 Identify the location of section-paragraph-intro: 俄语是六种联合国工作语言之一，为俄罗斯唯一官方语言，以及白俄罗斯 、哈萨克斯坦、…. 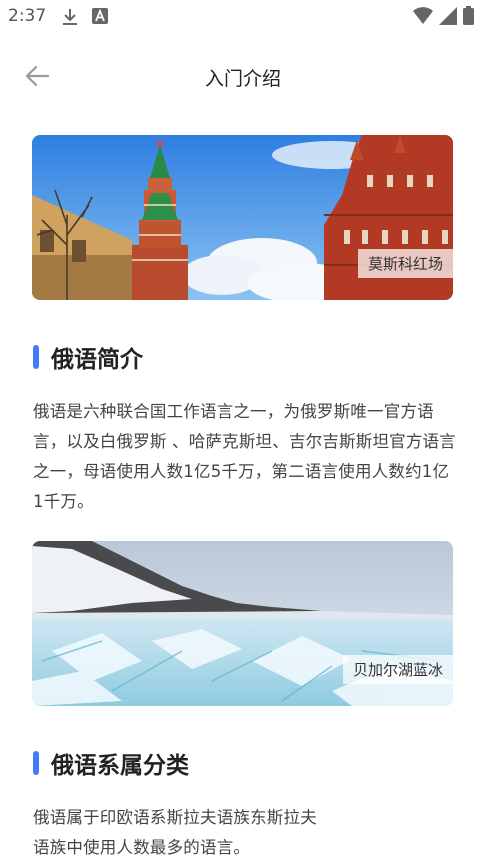
(244, 456).